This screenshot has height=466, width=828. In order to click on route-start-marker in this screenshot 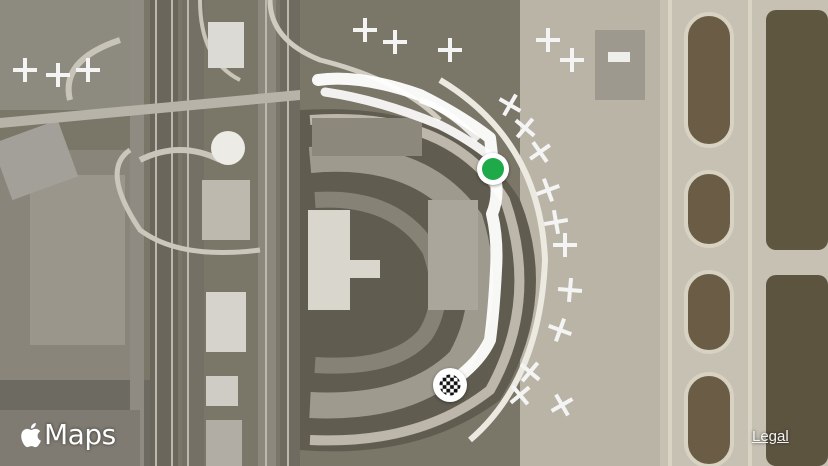, I will do `click(493, 169)`.